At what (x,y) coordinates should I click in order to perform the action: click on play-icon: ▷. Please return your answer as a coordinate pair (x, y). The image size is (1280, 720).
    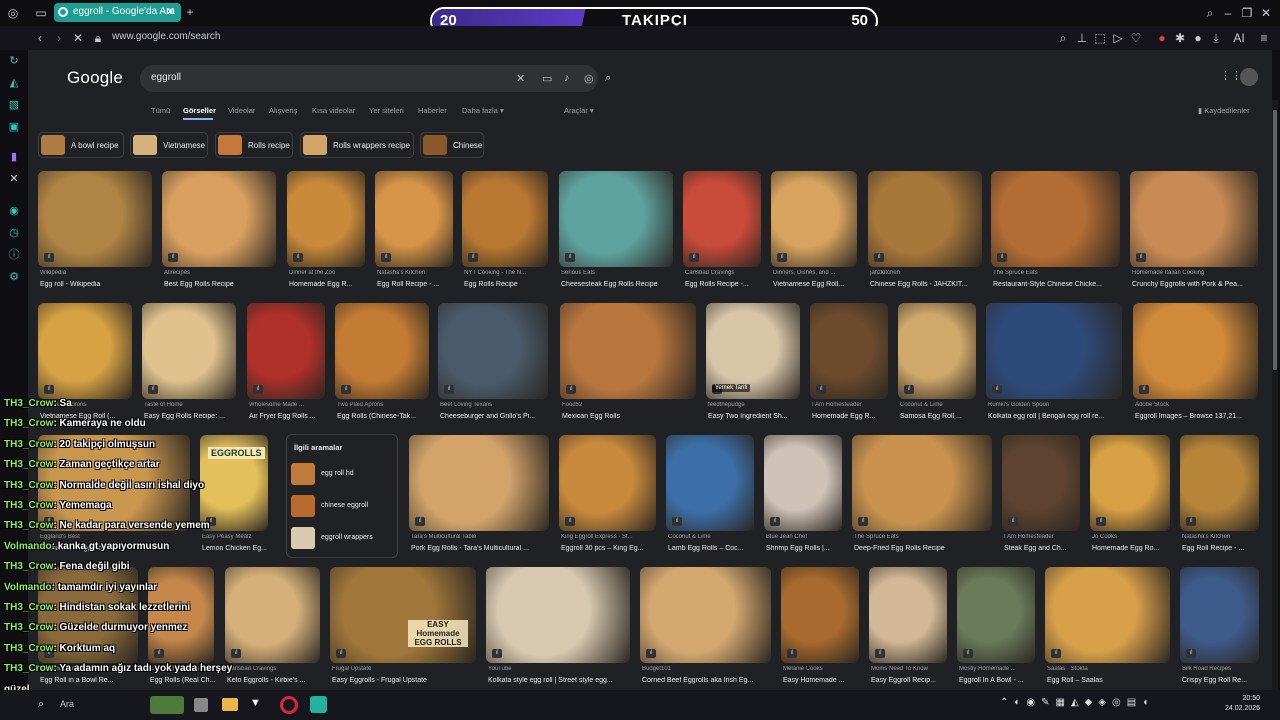
    Looking at the image, I should click on (1118, 38).